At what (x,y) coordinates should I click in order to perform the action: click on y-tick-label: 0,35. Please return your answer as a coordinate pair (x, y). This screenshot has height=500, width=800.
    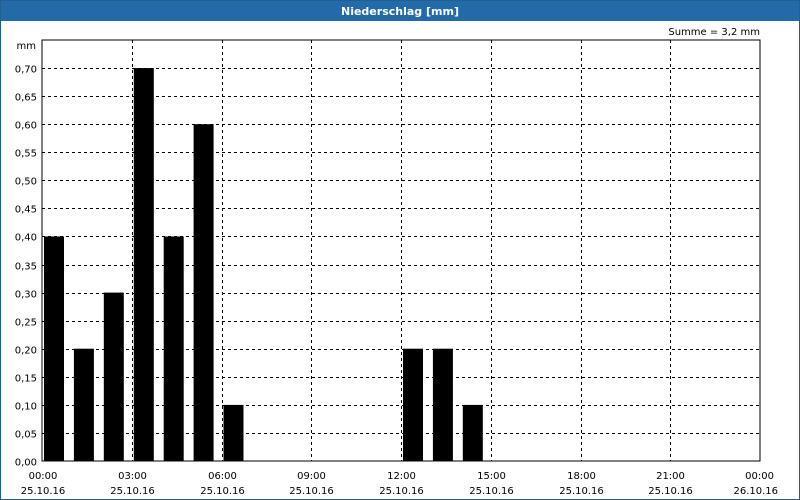
    Looking at the image, I should click on (26, 267).